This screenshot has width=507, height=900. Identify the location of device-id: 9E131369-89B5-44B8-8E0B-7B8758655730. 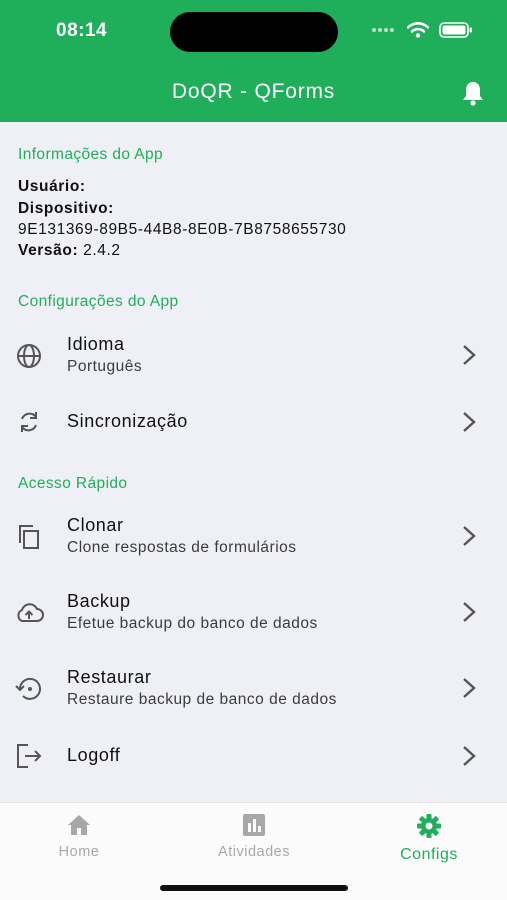
(182, 229).